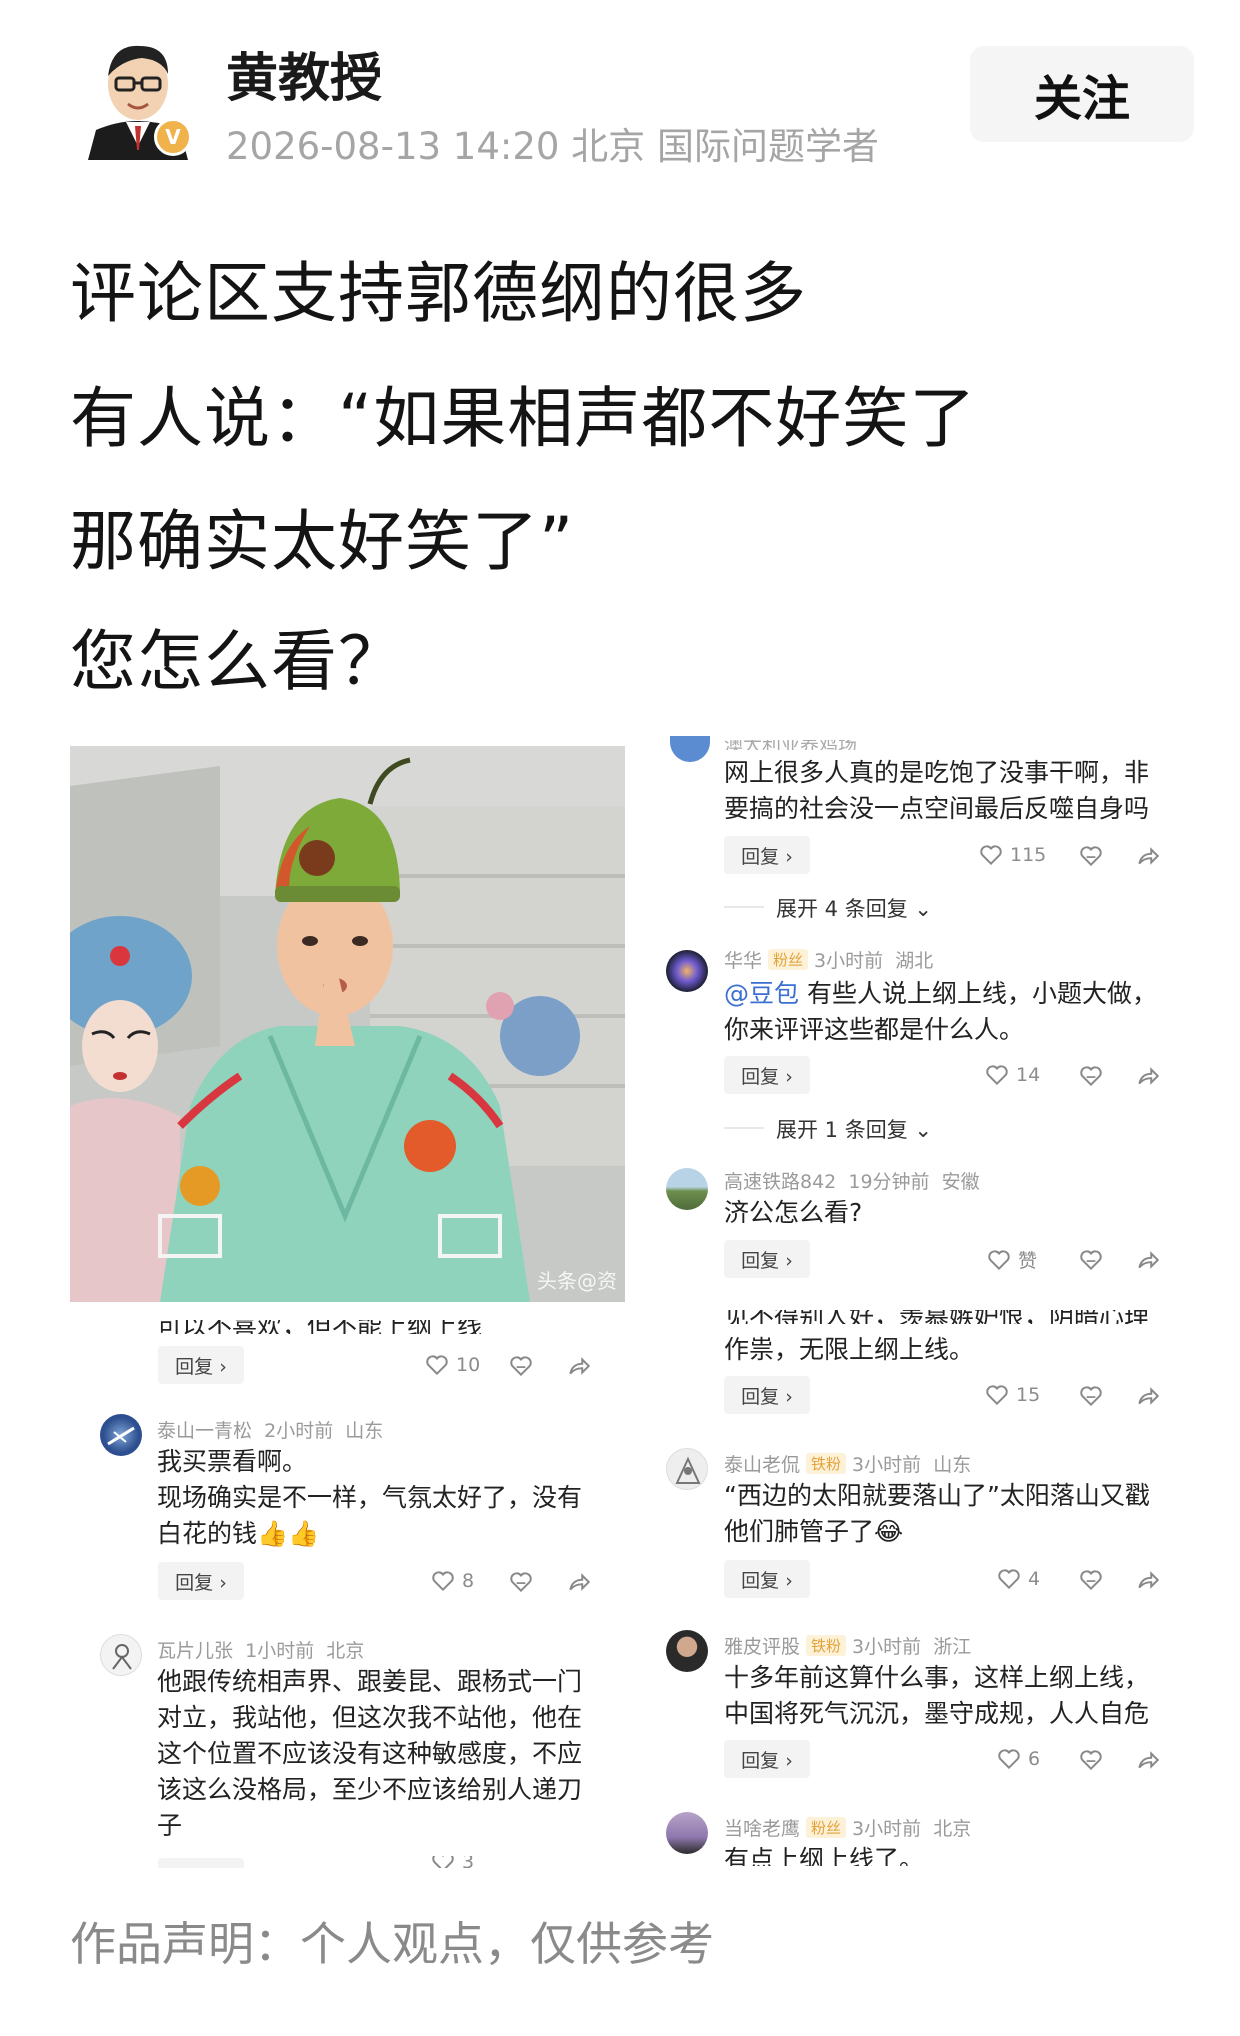 Image resolution: width=1240 pixels, height=2036 pixels. What do you see at coordinates (299, 1431) in the screenshot?
I see `comment-time: 2小时前` at bounding box center [299, 1431].